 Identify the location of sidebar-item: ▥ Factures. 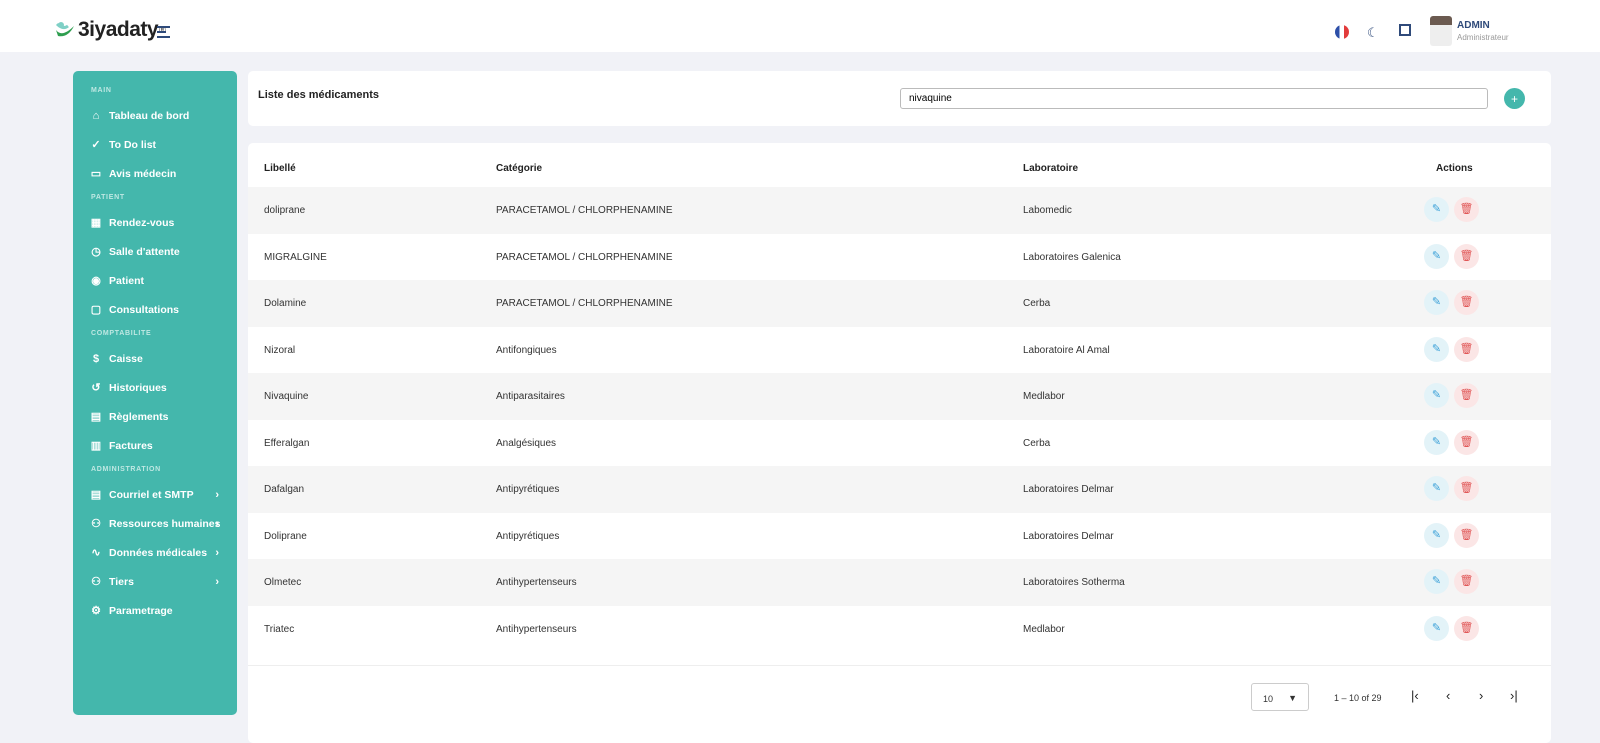
(155, 445).